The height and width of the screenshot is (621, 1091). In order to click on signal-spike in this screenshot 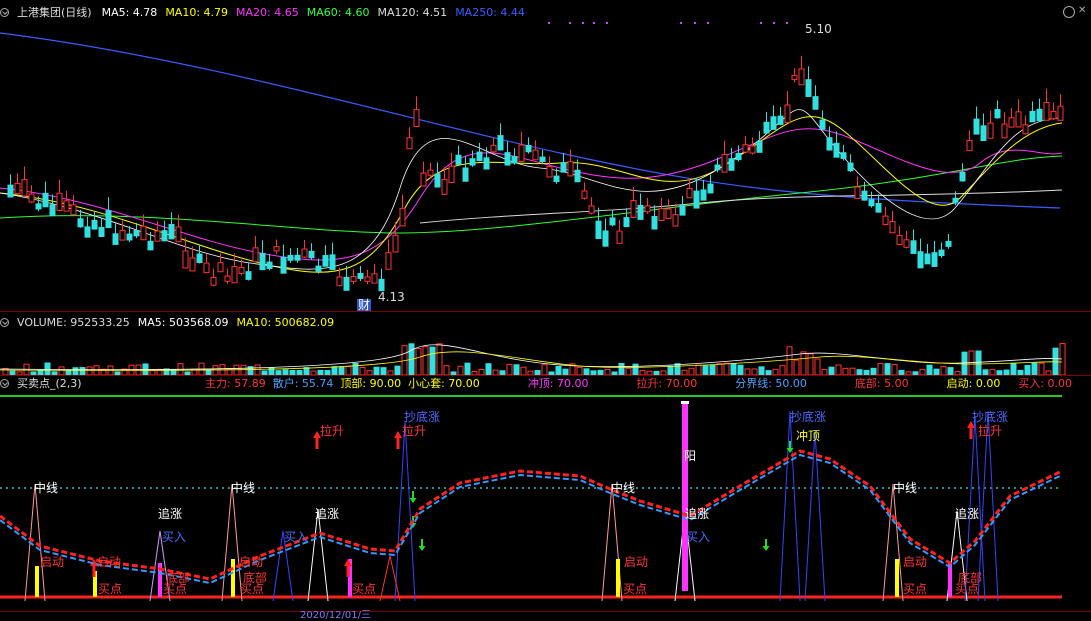, I will do `click(318, 555)`.